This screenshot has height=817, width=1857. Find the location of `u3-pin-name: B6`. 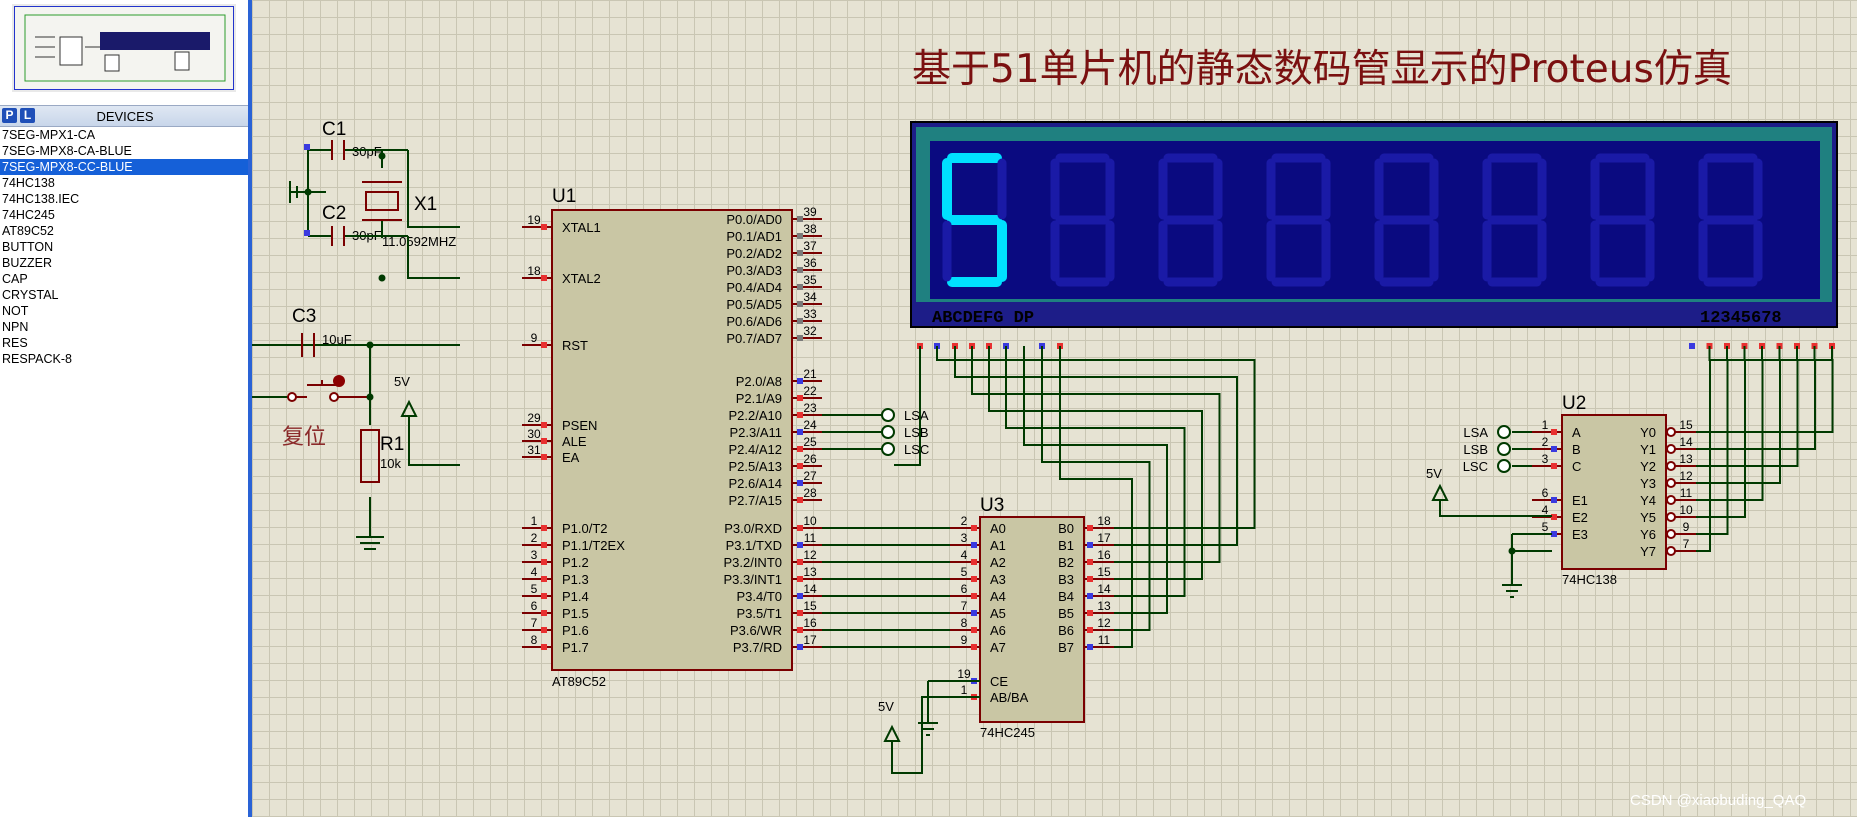

u3-pin-name: B6 is located at coordinates (1066, 630).